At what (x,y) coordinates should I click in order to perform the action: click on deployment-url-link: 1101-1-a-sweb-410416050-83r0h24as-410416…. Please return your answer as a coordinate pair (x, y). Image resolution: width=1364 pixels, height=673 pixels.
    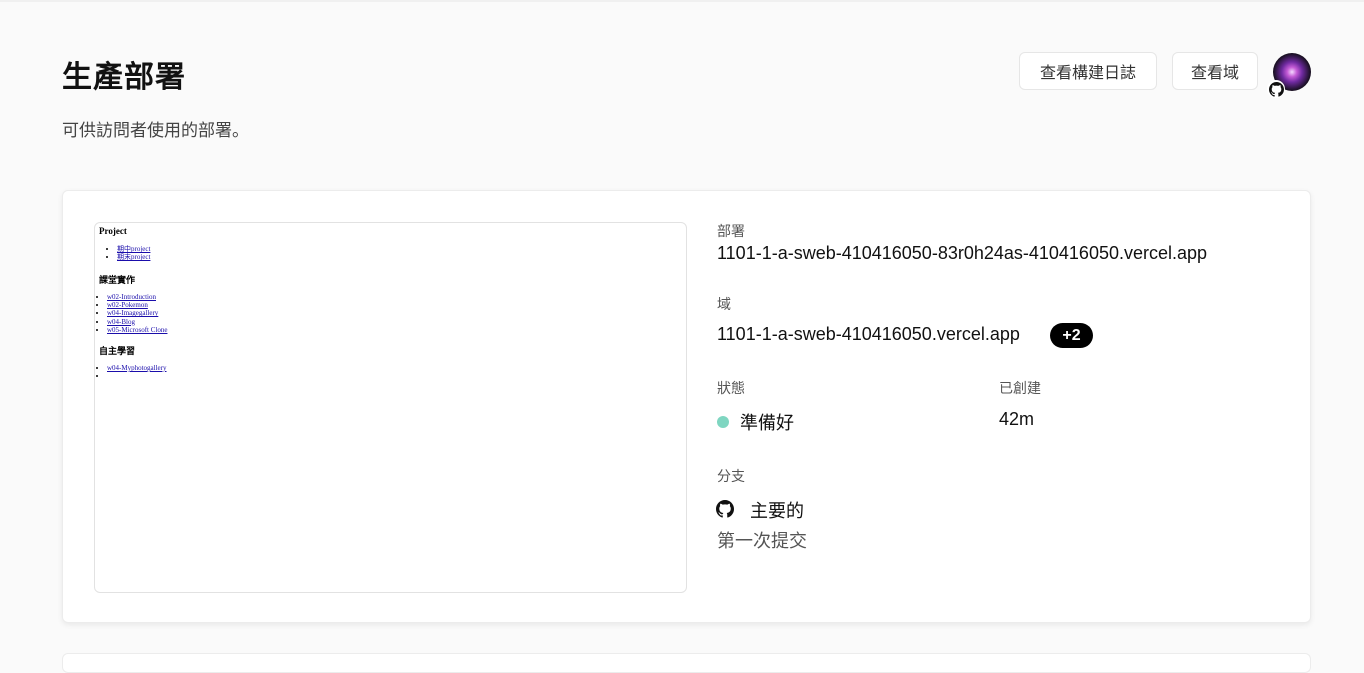
    Looking at the image, I should click on (962, 253).